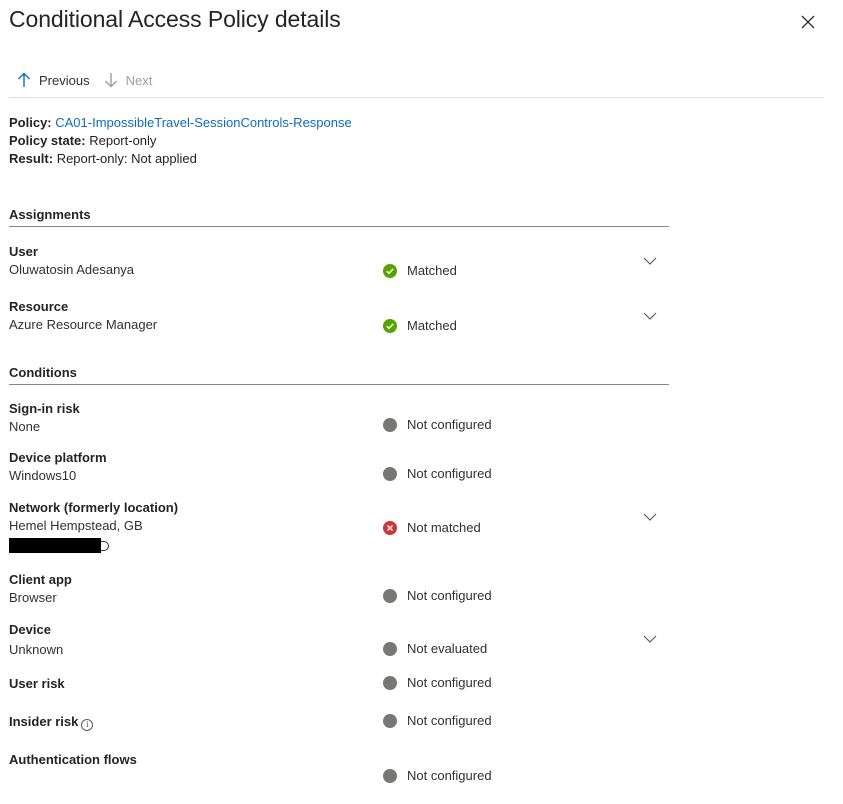 The image size is (843, 804). I want to click on row-name: Insider risk i, so click(339, 722).